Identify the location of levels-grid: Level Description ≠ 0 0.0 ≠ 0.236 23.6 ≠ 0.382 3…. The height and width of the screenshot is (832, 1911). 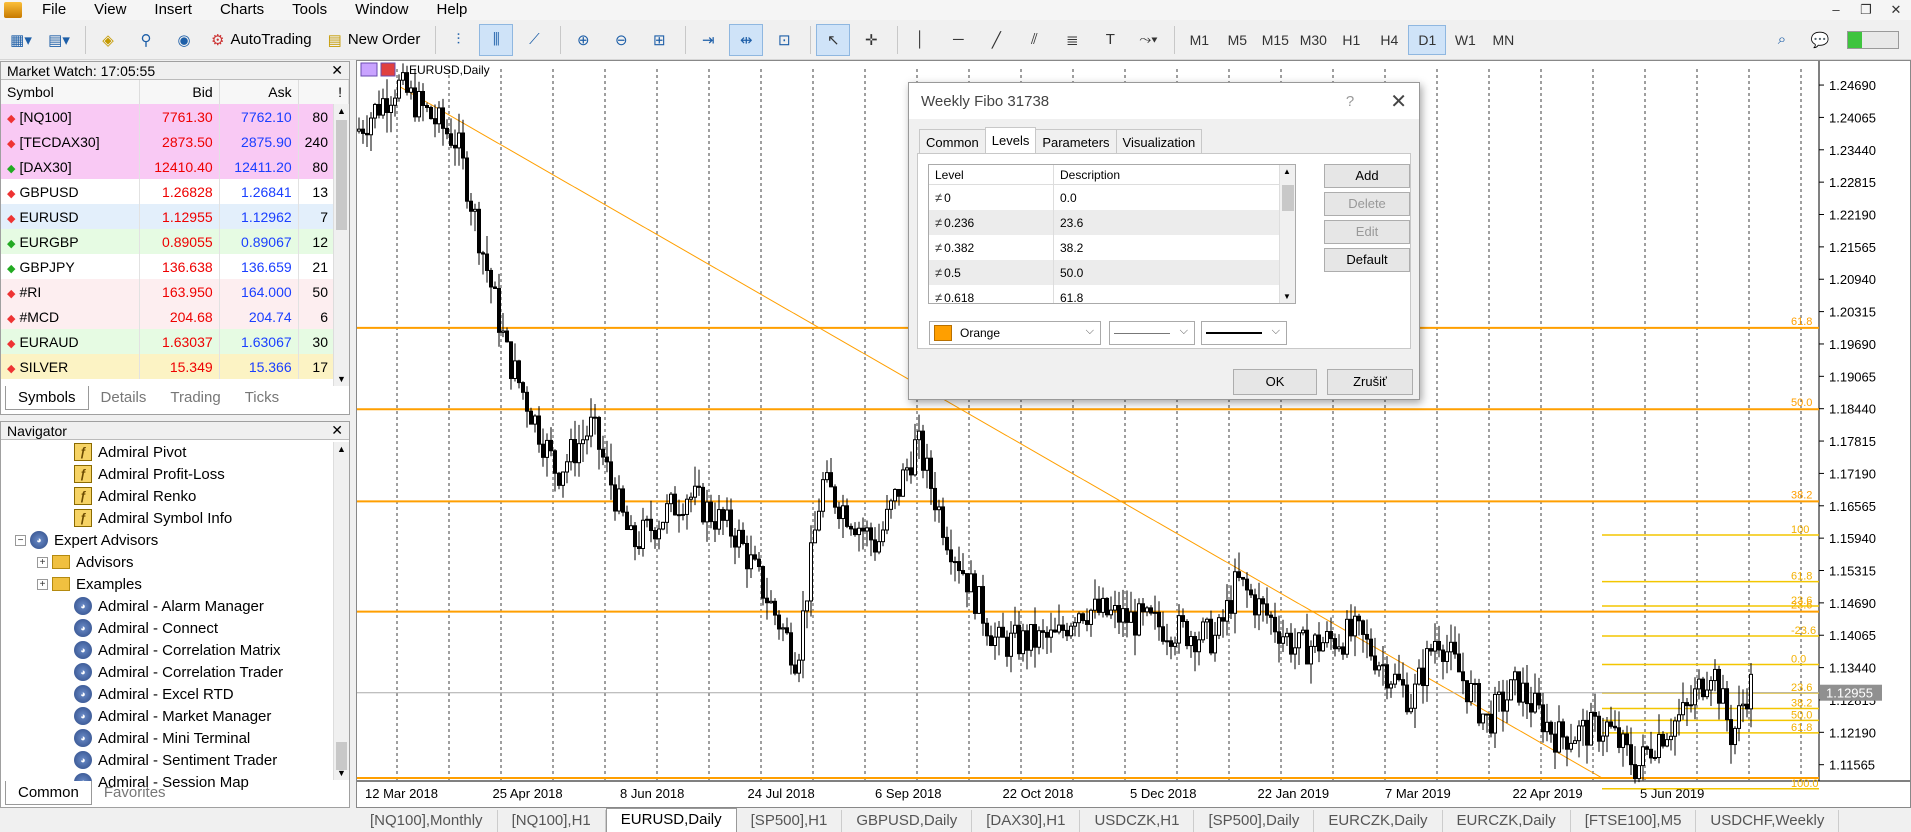
(1112, 234).